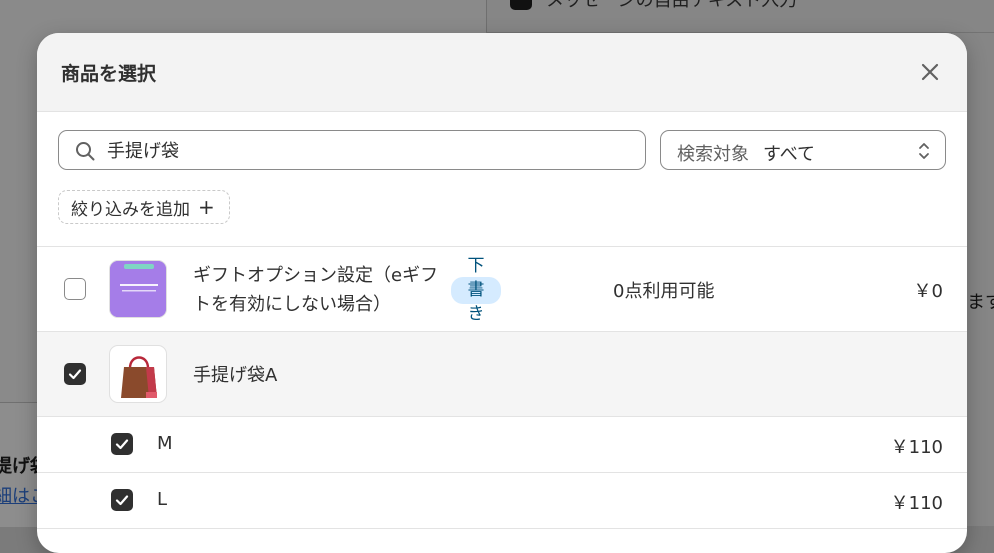  I want to click on variant-name: L, so click(162, 499).